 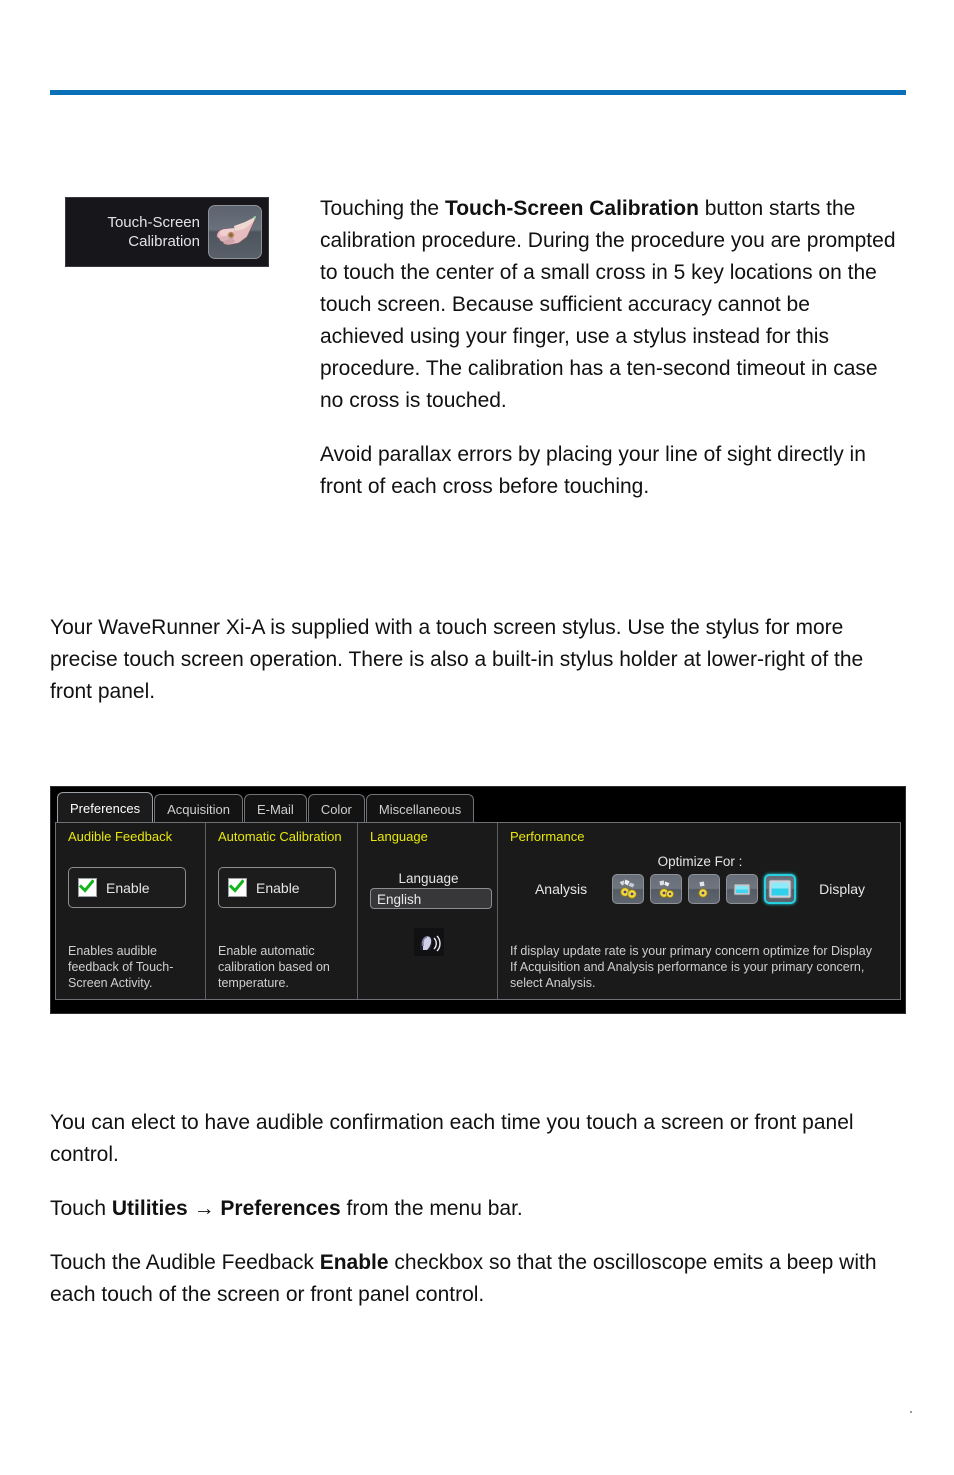 I want to click on optimize-for-label: Optimize For :, so click(x=700, y=861).